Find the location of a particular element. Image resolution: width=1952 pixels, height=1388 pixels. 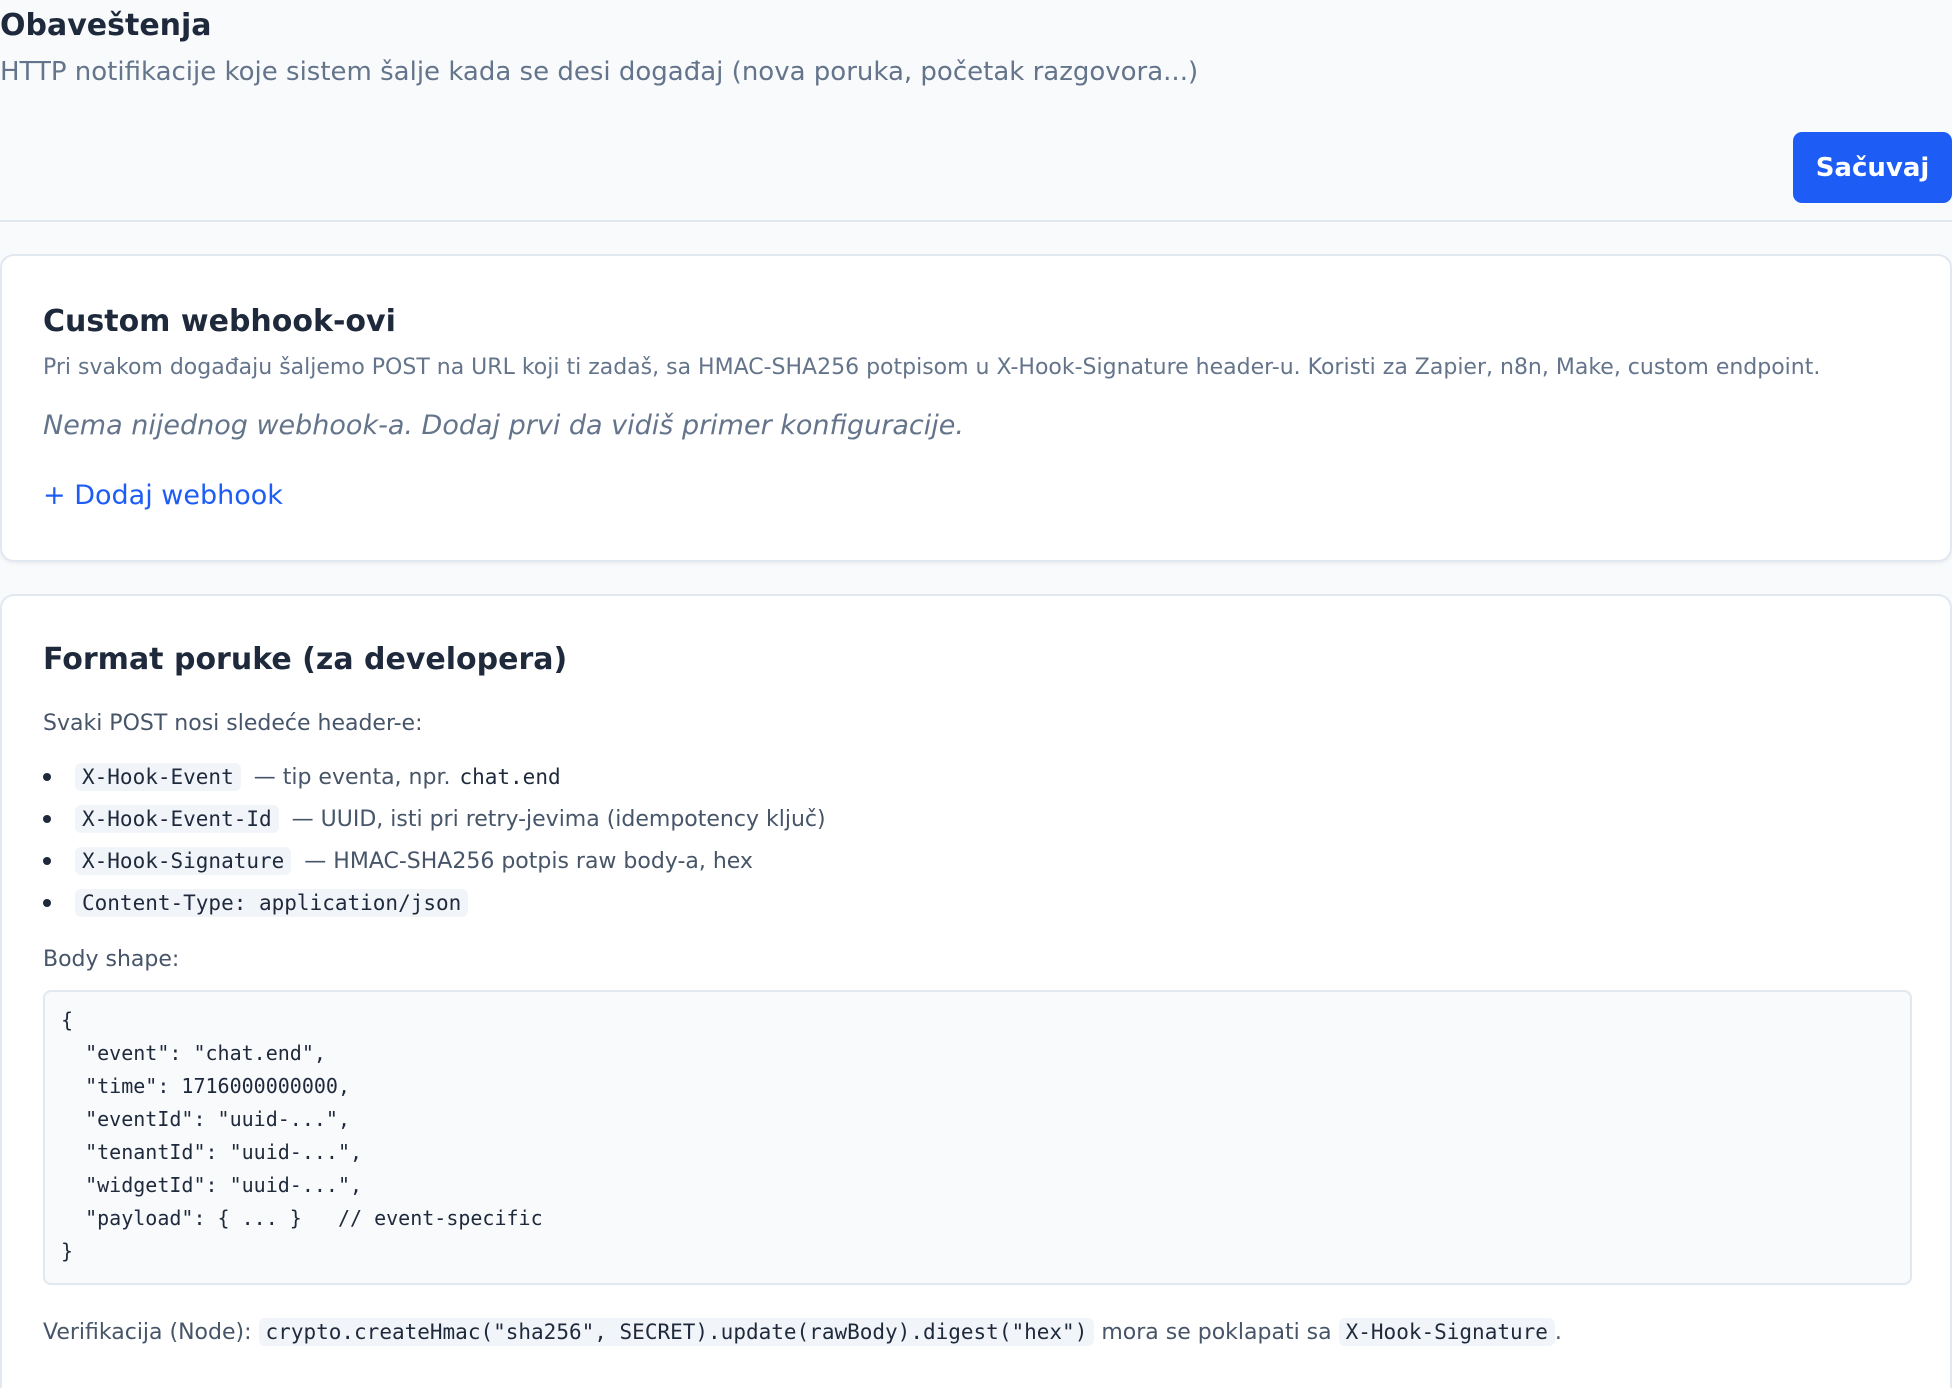

example-code: chat.end is located at coordinates (510, 777).